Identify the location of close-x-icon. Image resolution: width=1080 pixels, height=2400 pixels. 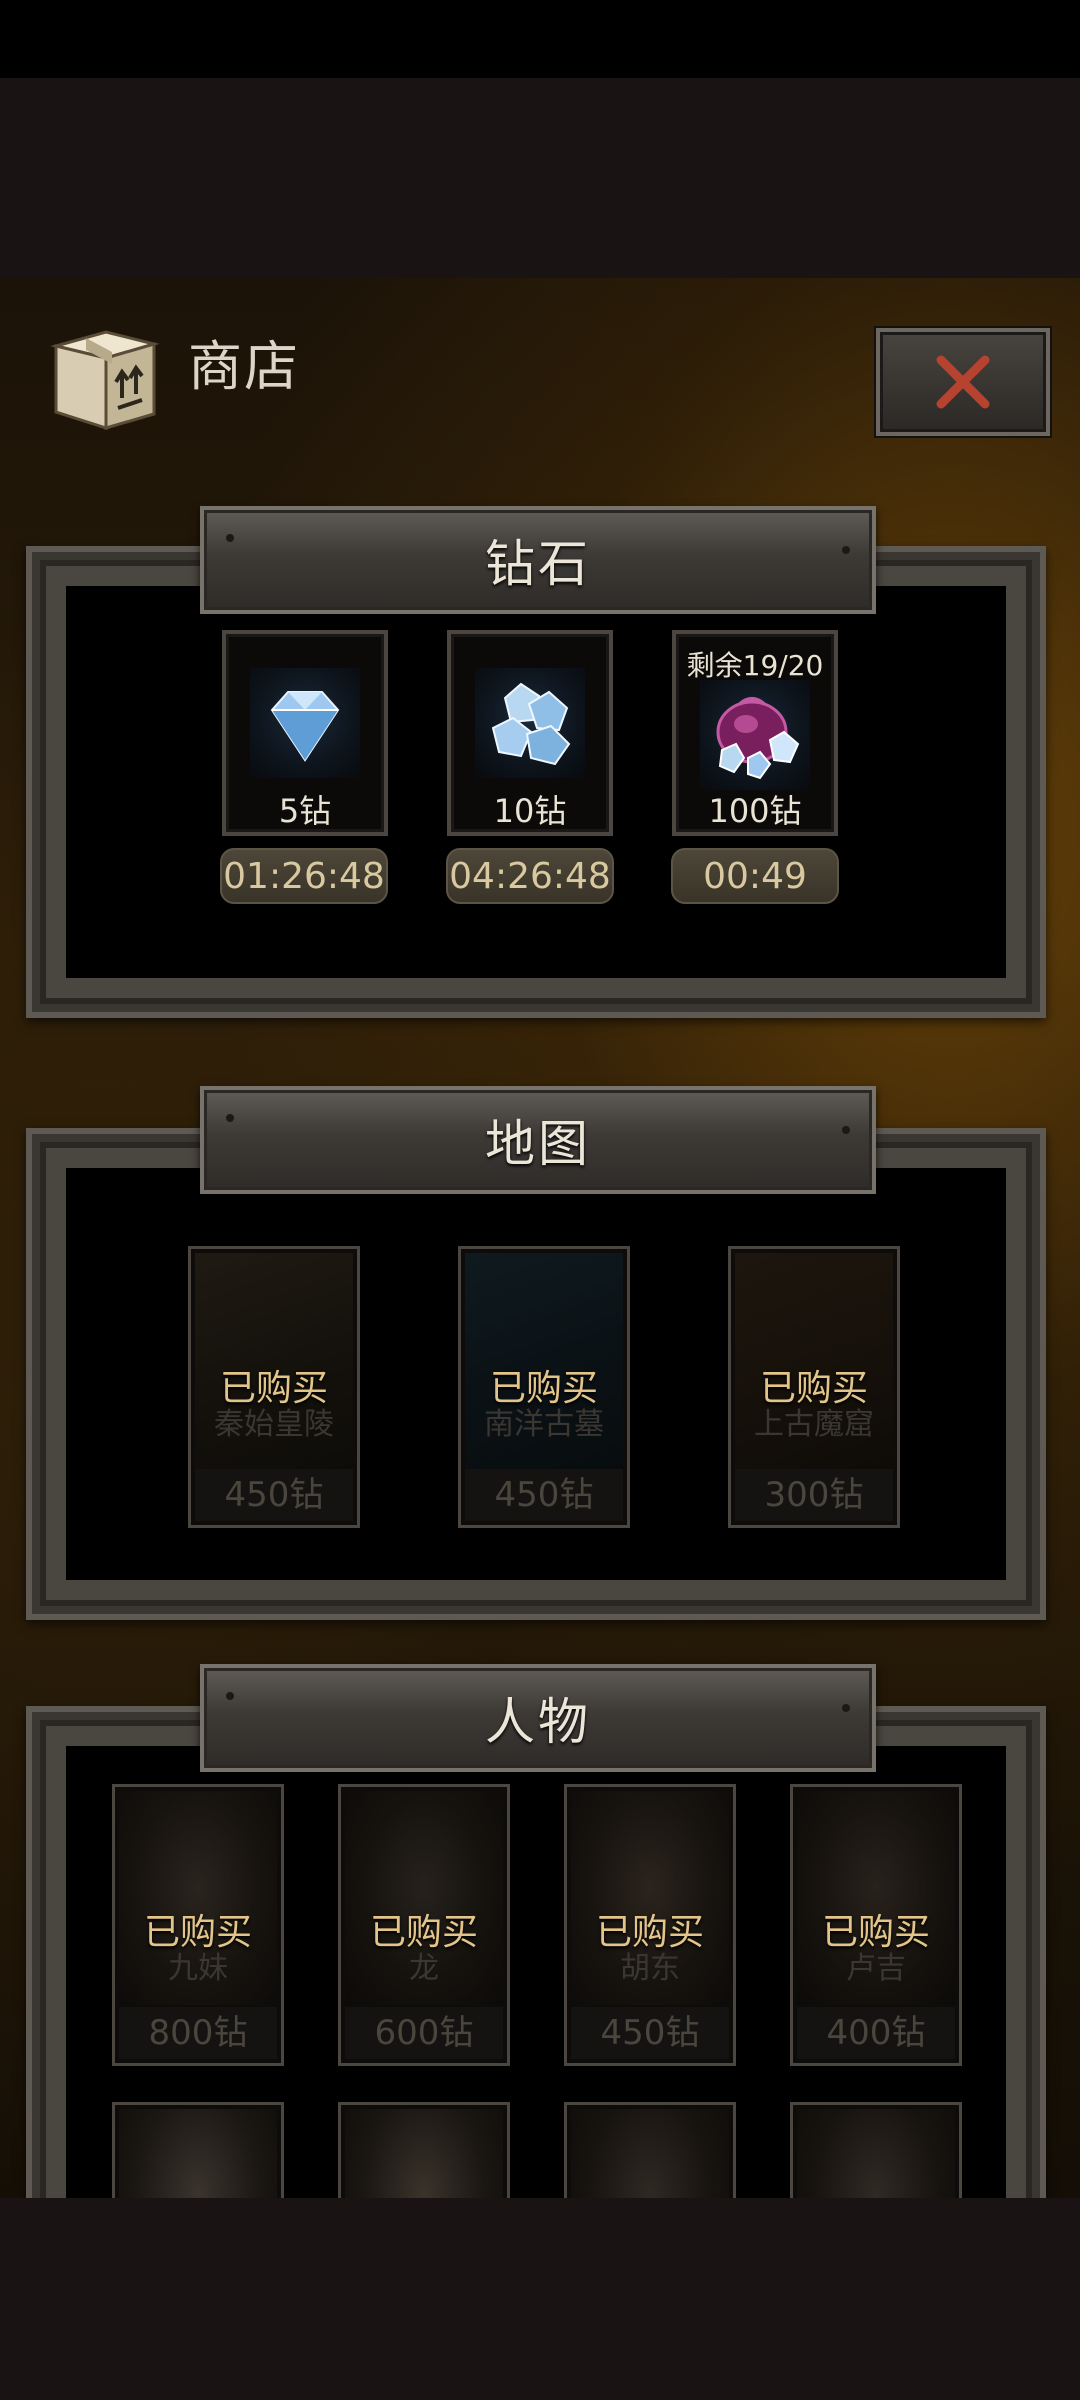
(963, 382).